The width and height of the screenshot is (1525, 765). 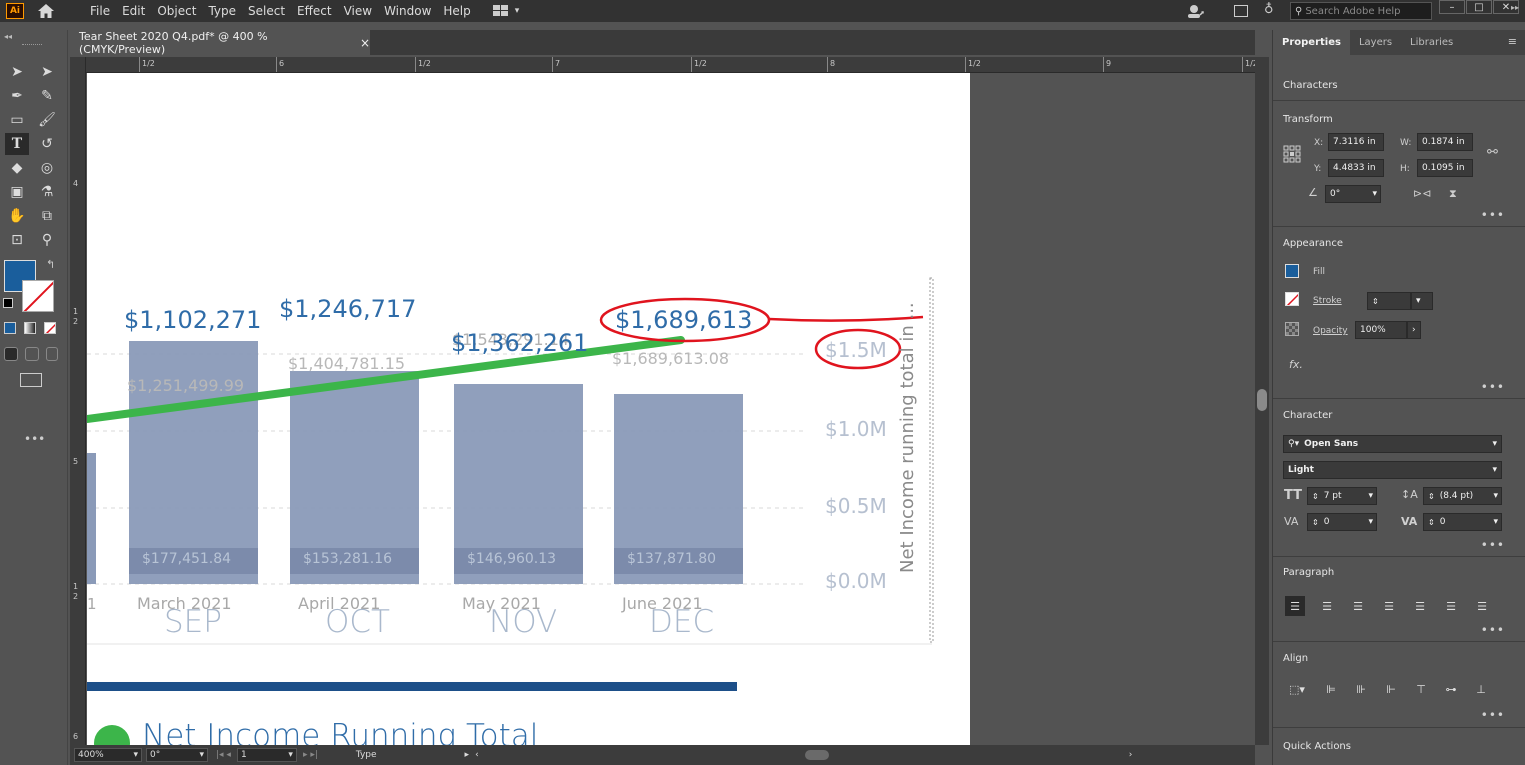 What do you see at coordinates (1353, 194) in the screenshot?
I see `rotate-angle-input: 0° ▾` at bounding box center [1353, 194].